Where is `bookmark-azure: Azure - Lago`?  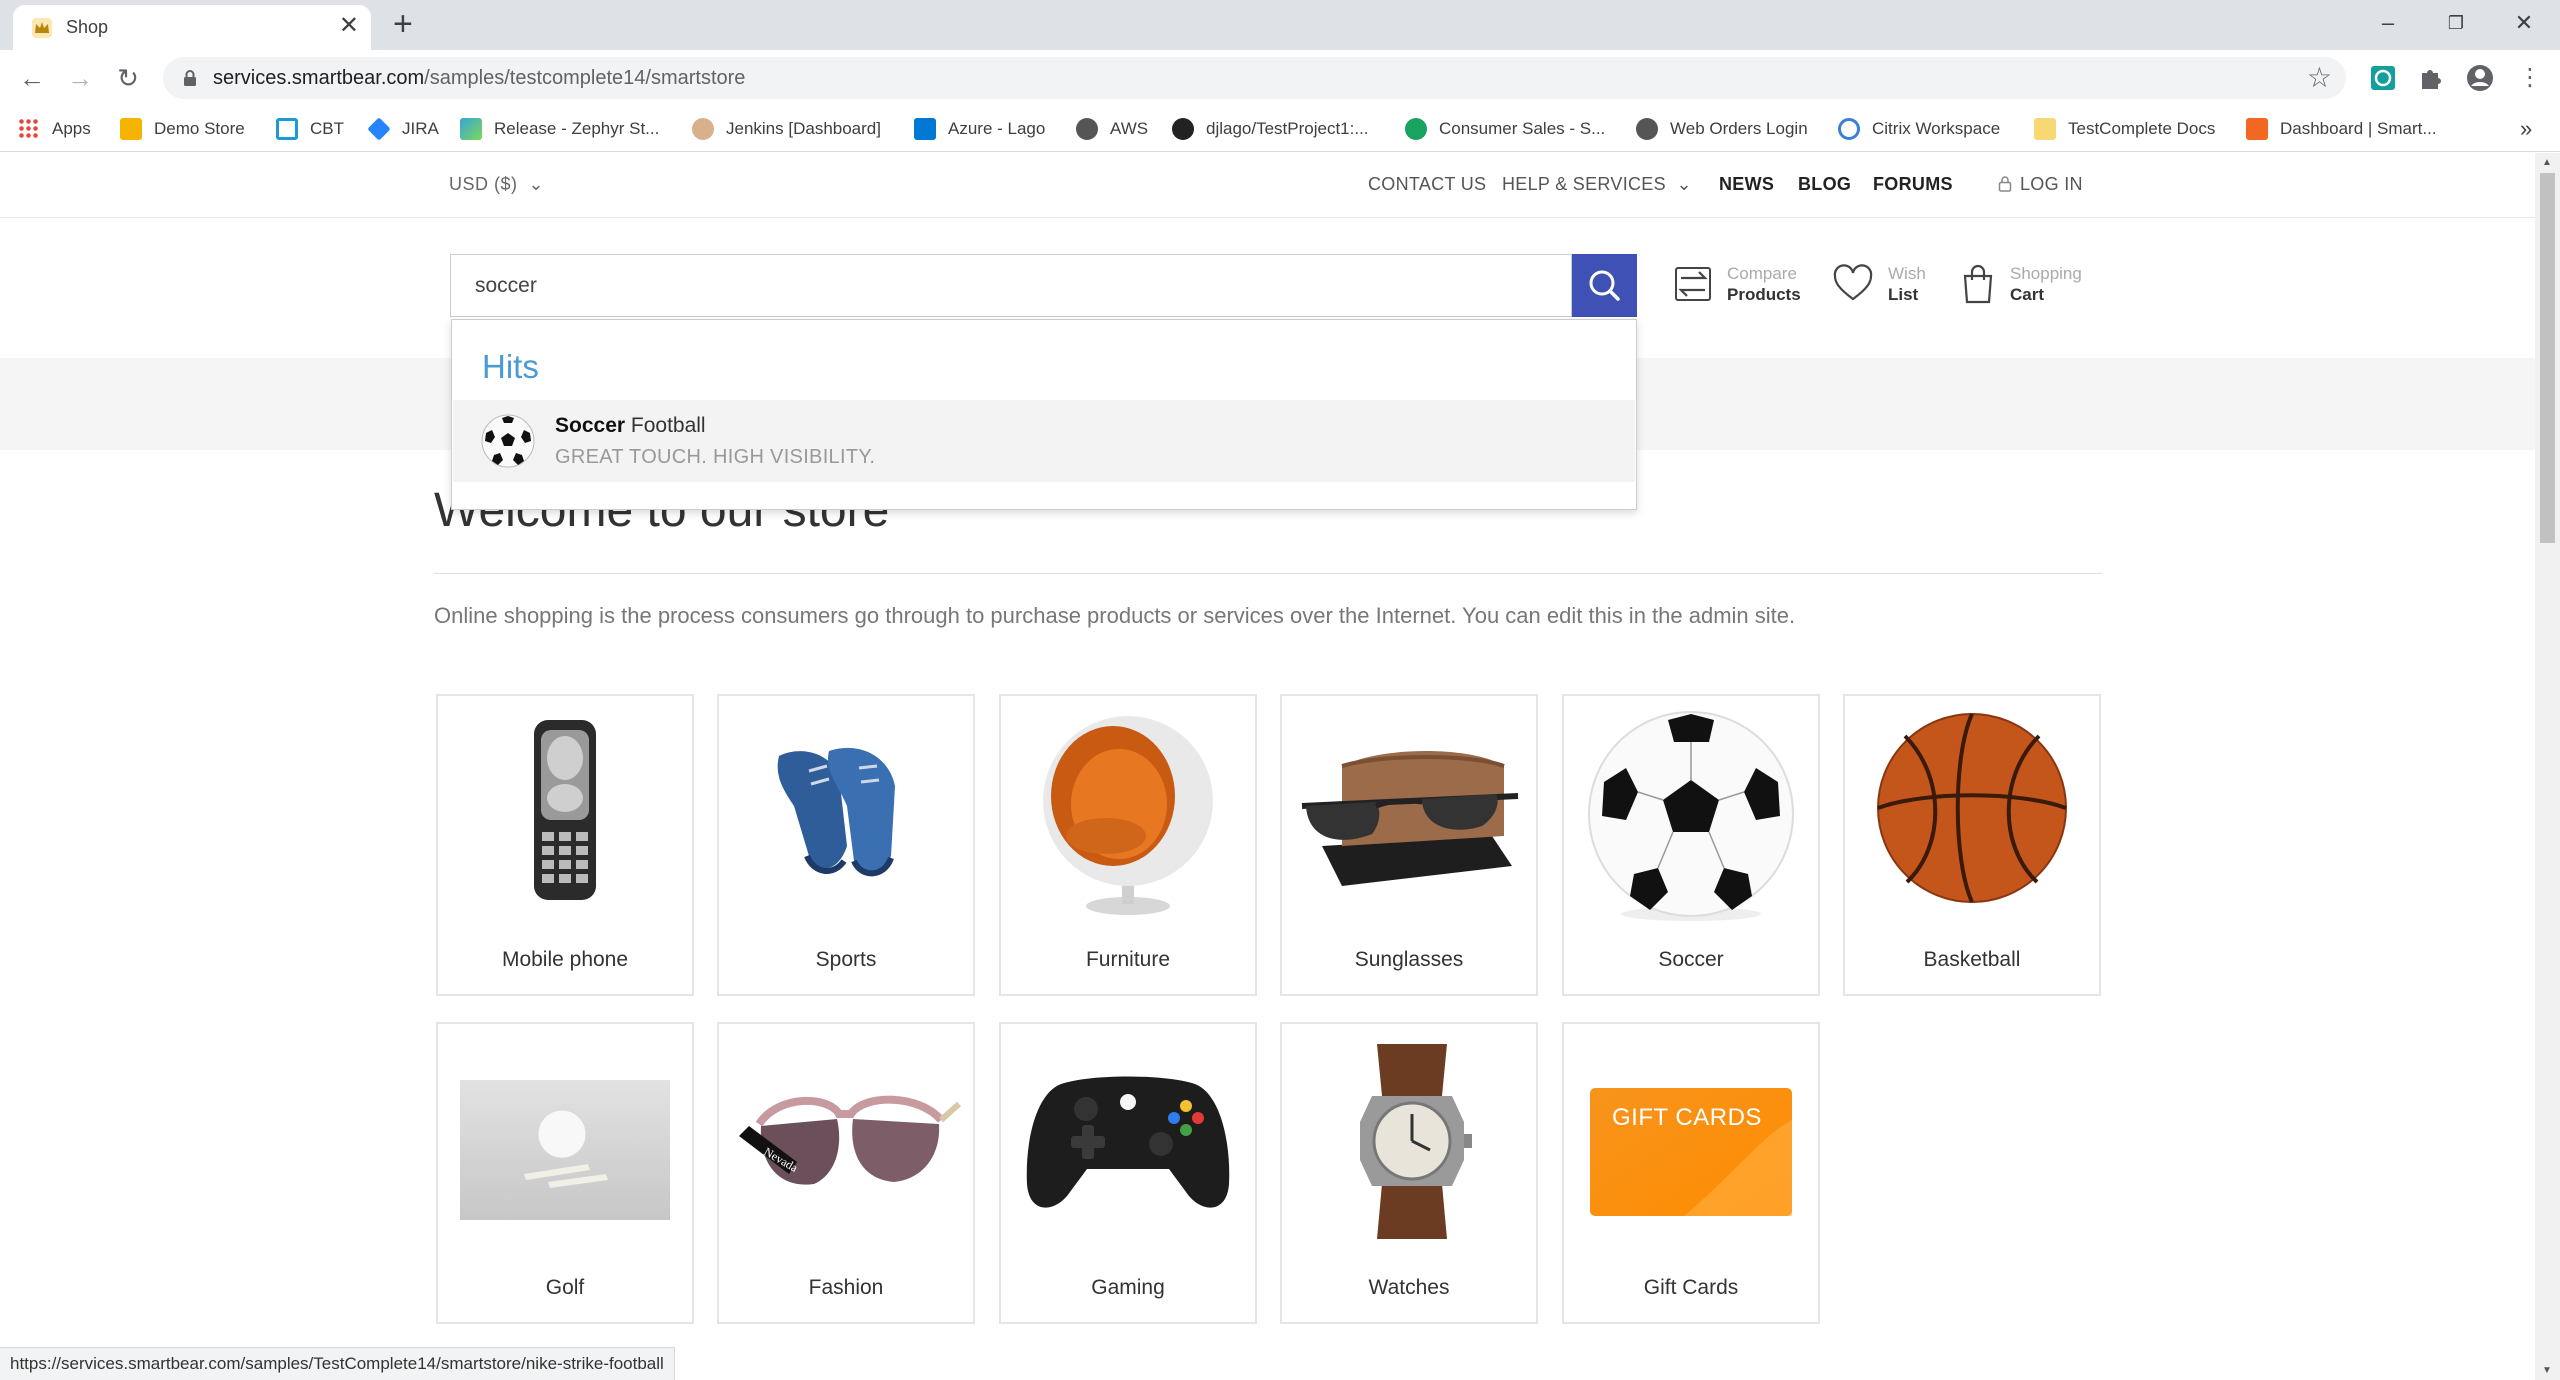
bookmark-azure: Azure - Lago is located at coordinates (979, 129).